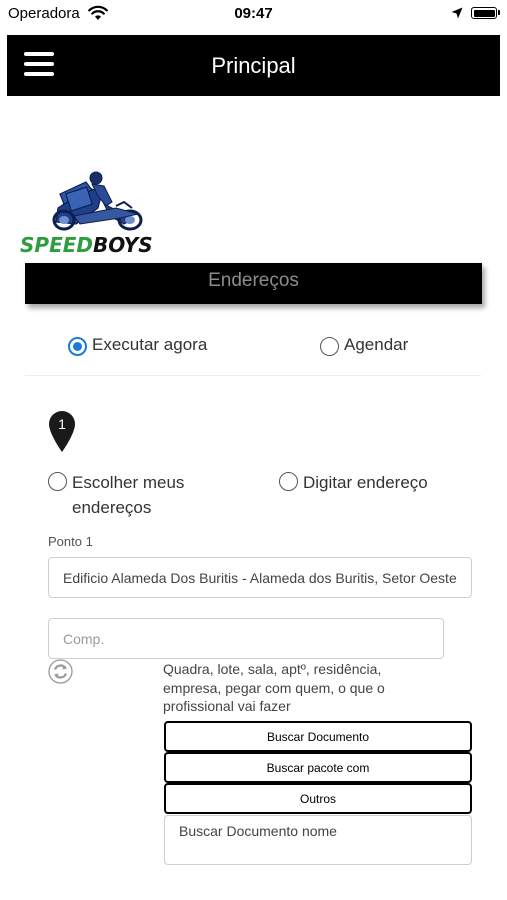  Describe the element at coordinates (253, 280) in the screenshot. I see `section-title: Endereços` at that location.